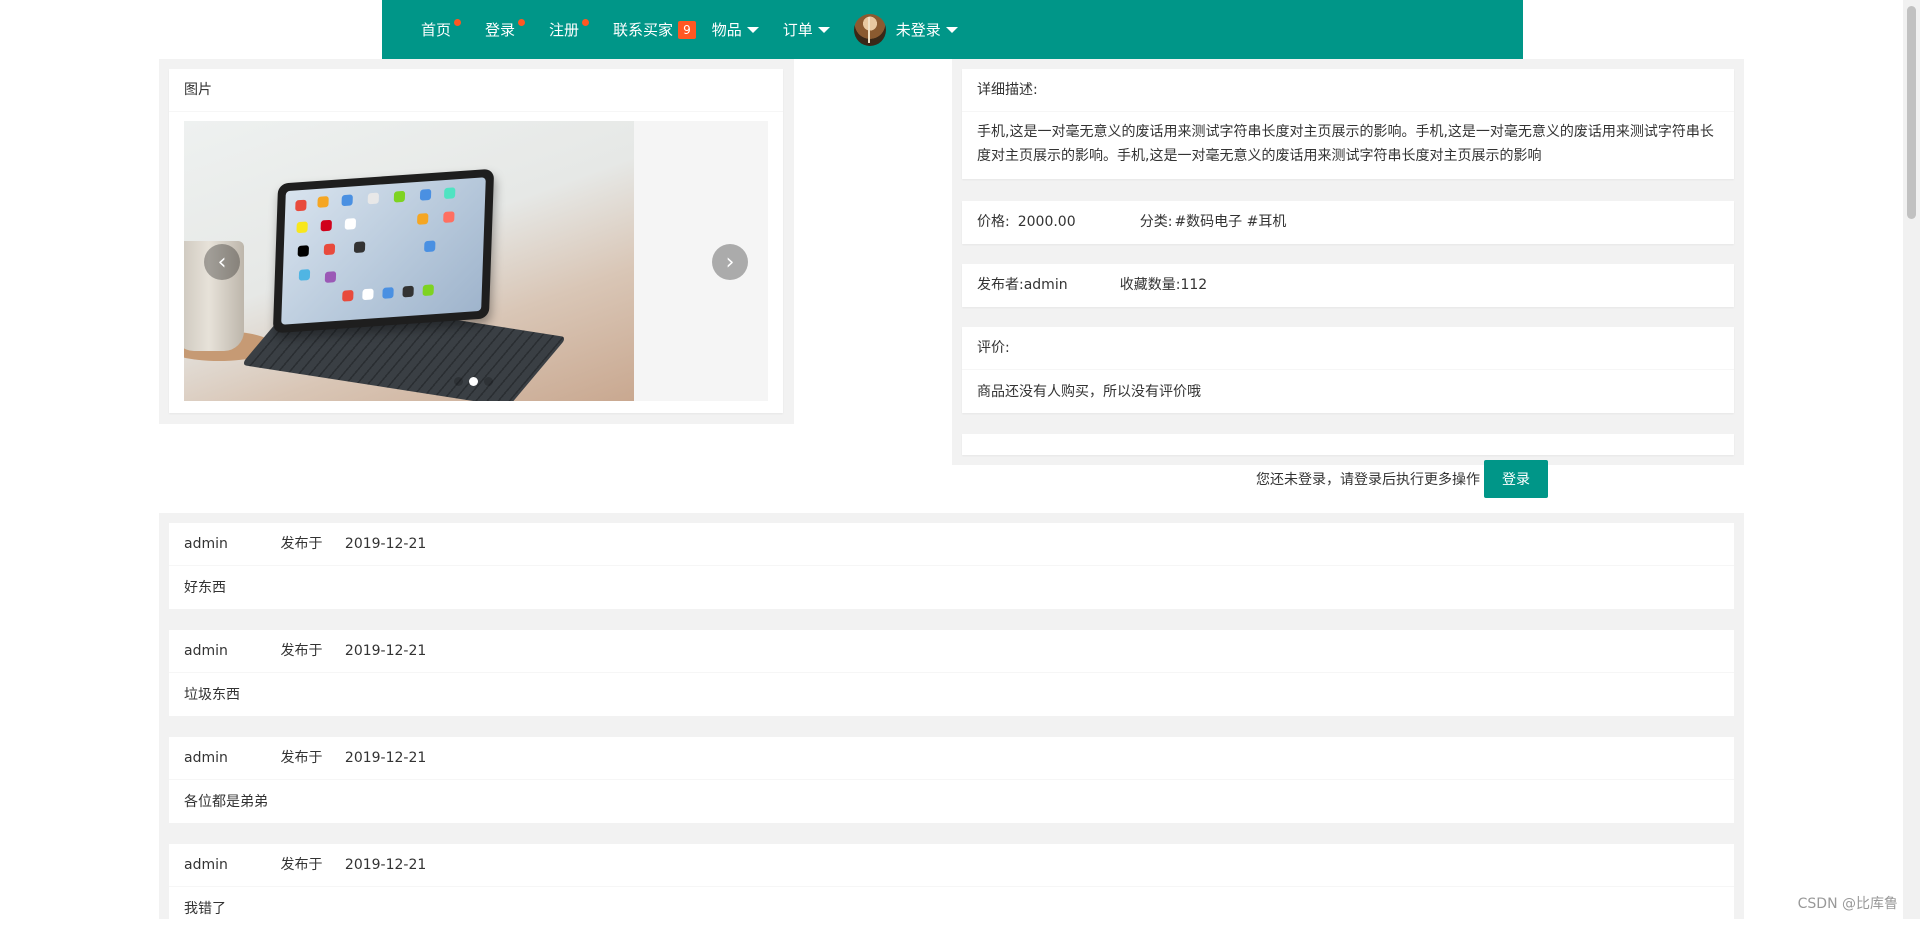  What do you see at coordinates (726, 30) in the screenshot?
I see `nav-items-label: 物品` at bounding box center [726, 30].